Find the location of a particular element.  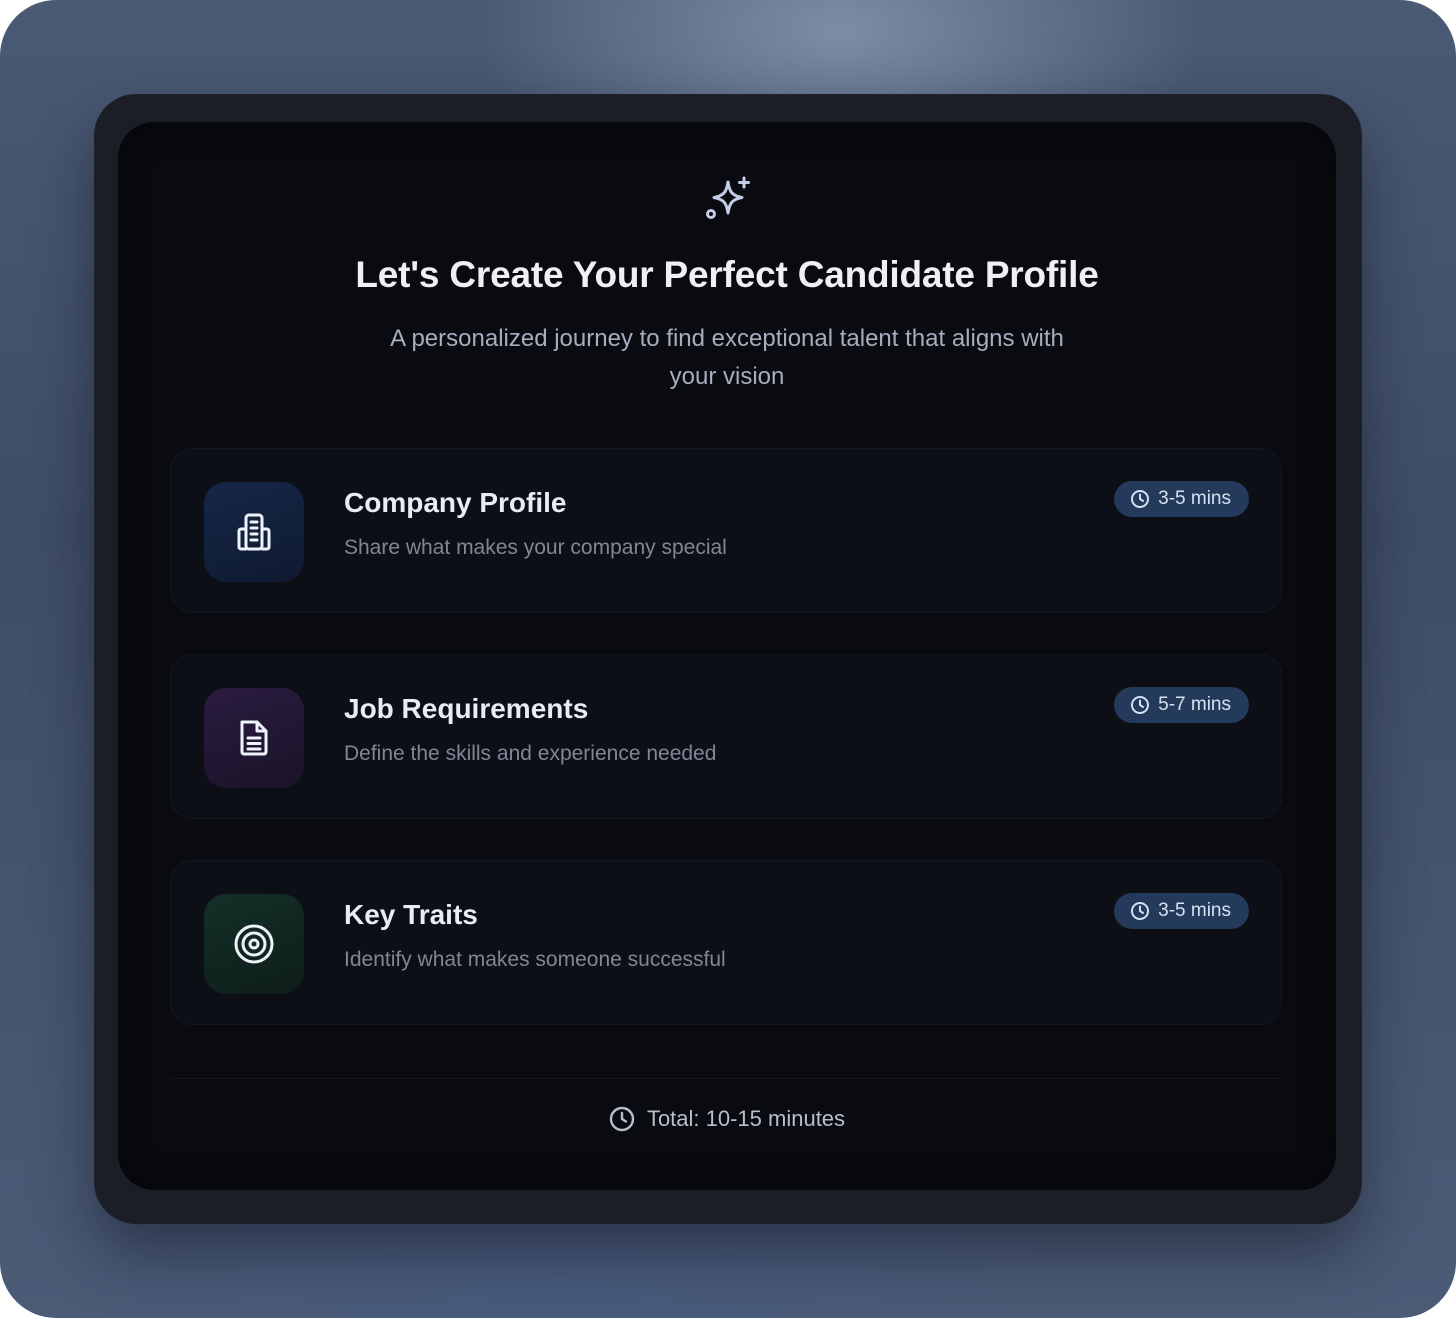

step-title: Job Requirements is located at coordinates (466, 708).